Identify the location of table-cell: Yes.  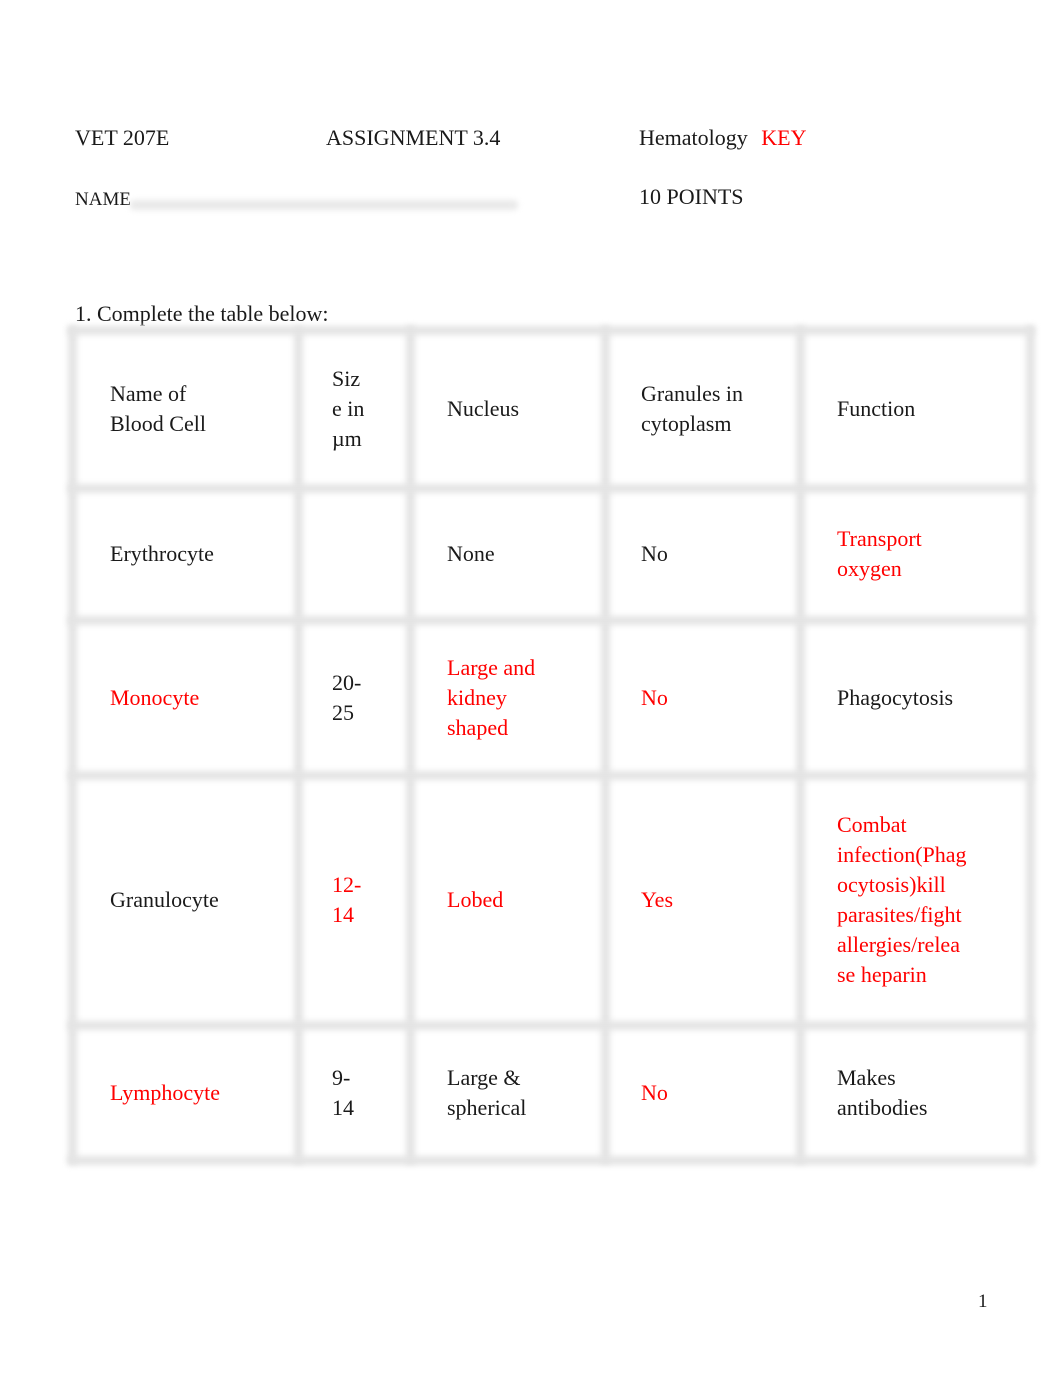
(716, 900).